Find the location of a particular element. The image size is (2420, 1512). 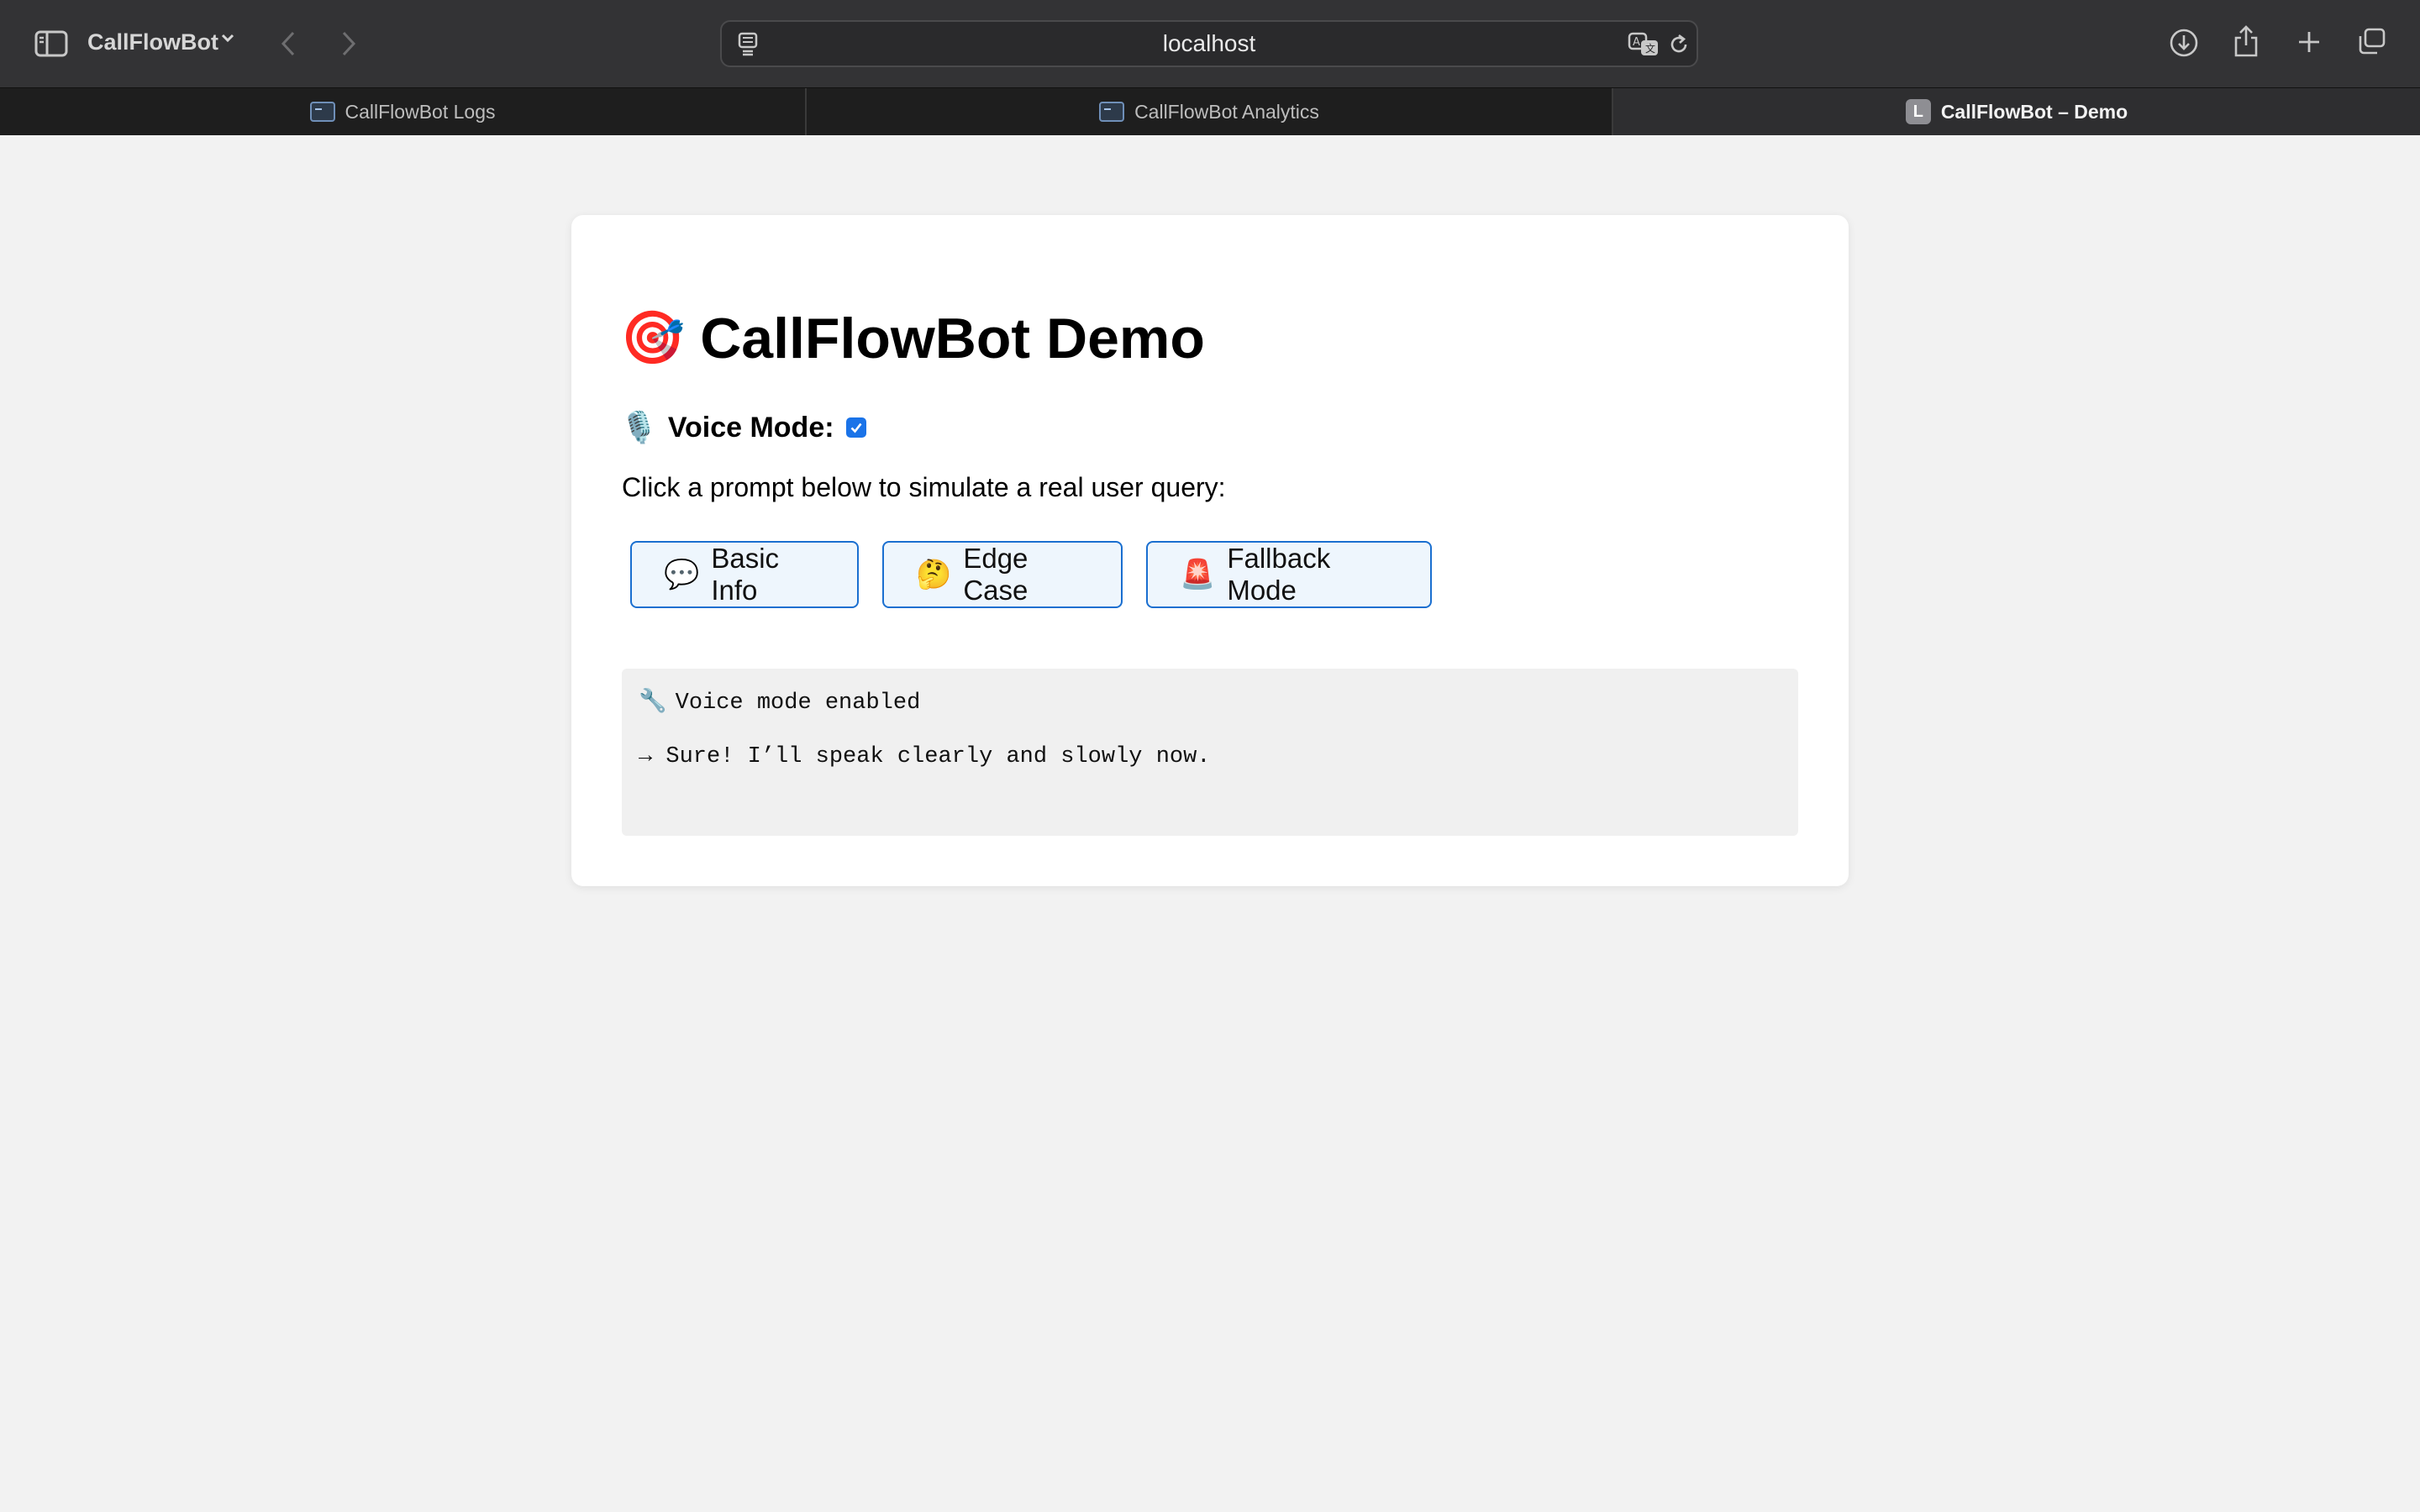

siren-icon: 🚨 is located at coordinates (1198, 575).